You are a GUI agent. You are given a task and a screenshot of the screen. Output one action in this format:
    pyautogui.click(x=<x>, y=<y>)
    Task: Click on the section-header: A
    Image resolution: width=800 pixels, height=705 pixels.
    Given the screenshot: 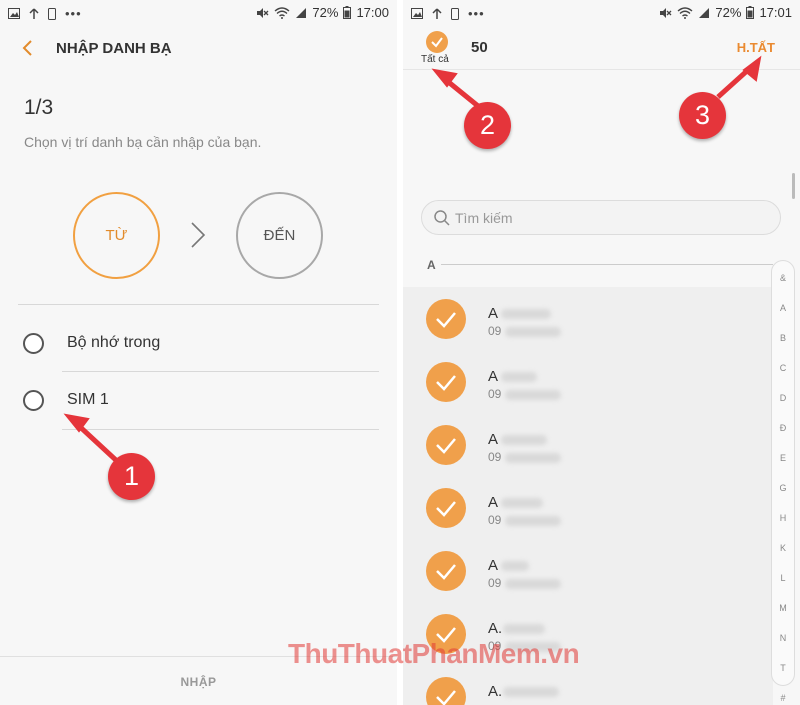 What is the action you would take?
    pyautogui.click(x=431, y=265)
    